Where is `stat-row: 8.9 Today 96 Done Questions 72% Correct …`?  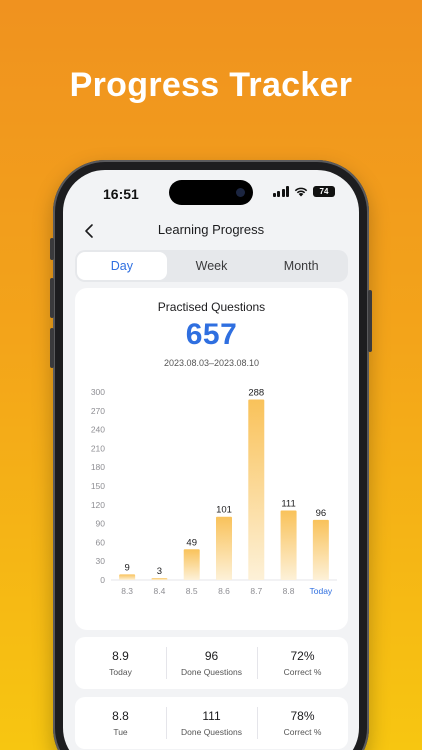 stat-row: 8.9 Today 96 Done Questions 72% Correct … is located at coordinates (211, 663).